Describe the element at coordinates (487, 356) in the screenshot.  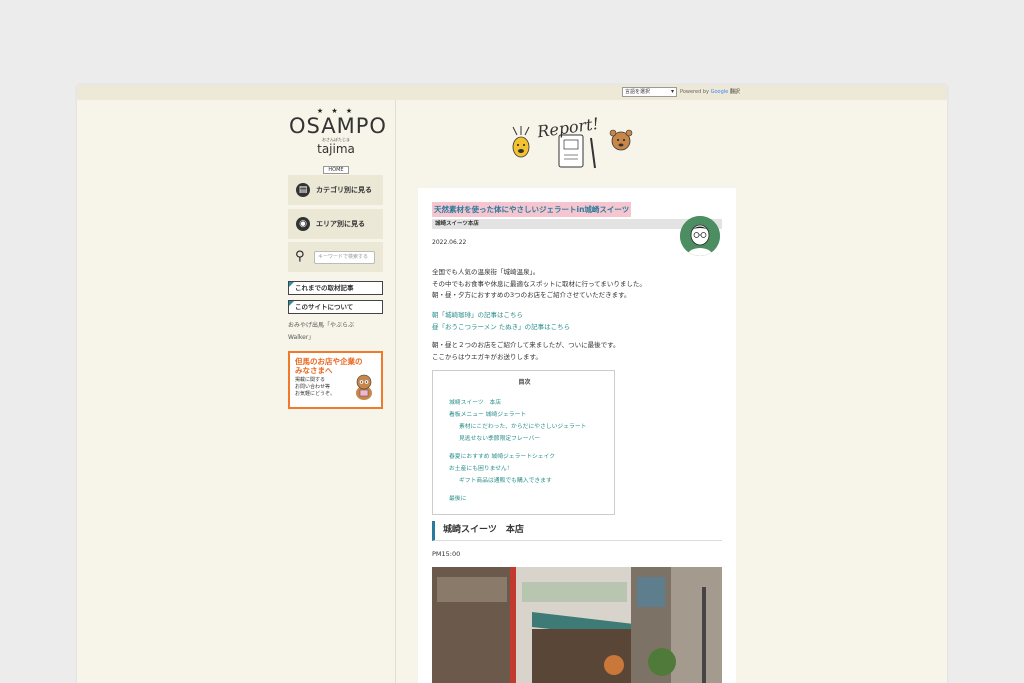
I see `handoff-line: ここからはウエガキがお送りします。` at that location.